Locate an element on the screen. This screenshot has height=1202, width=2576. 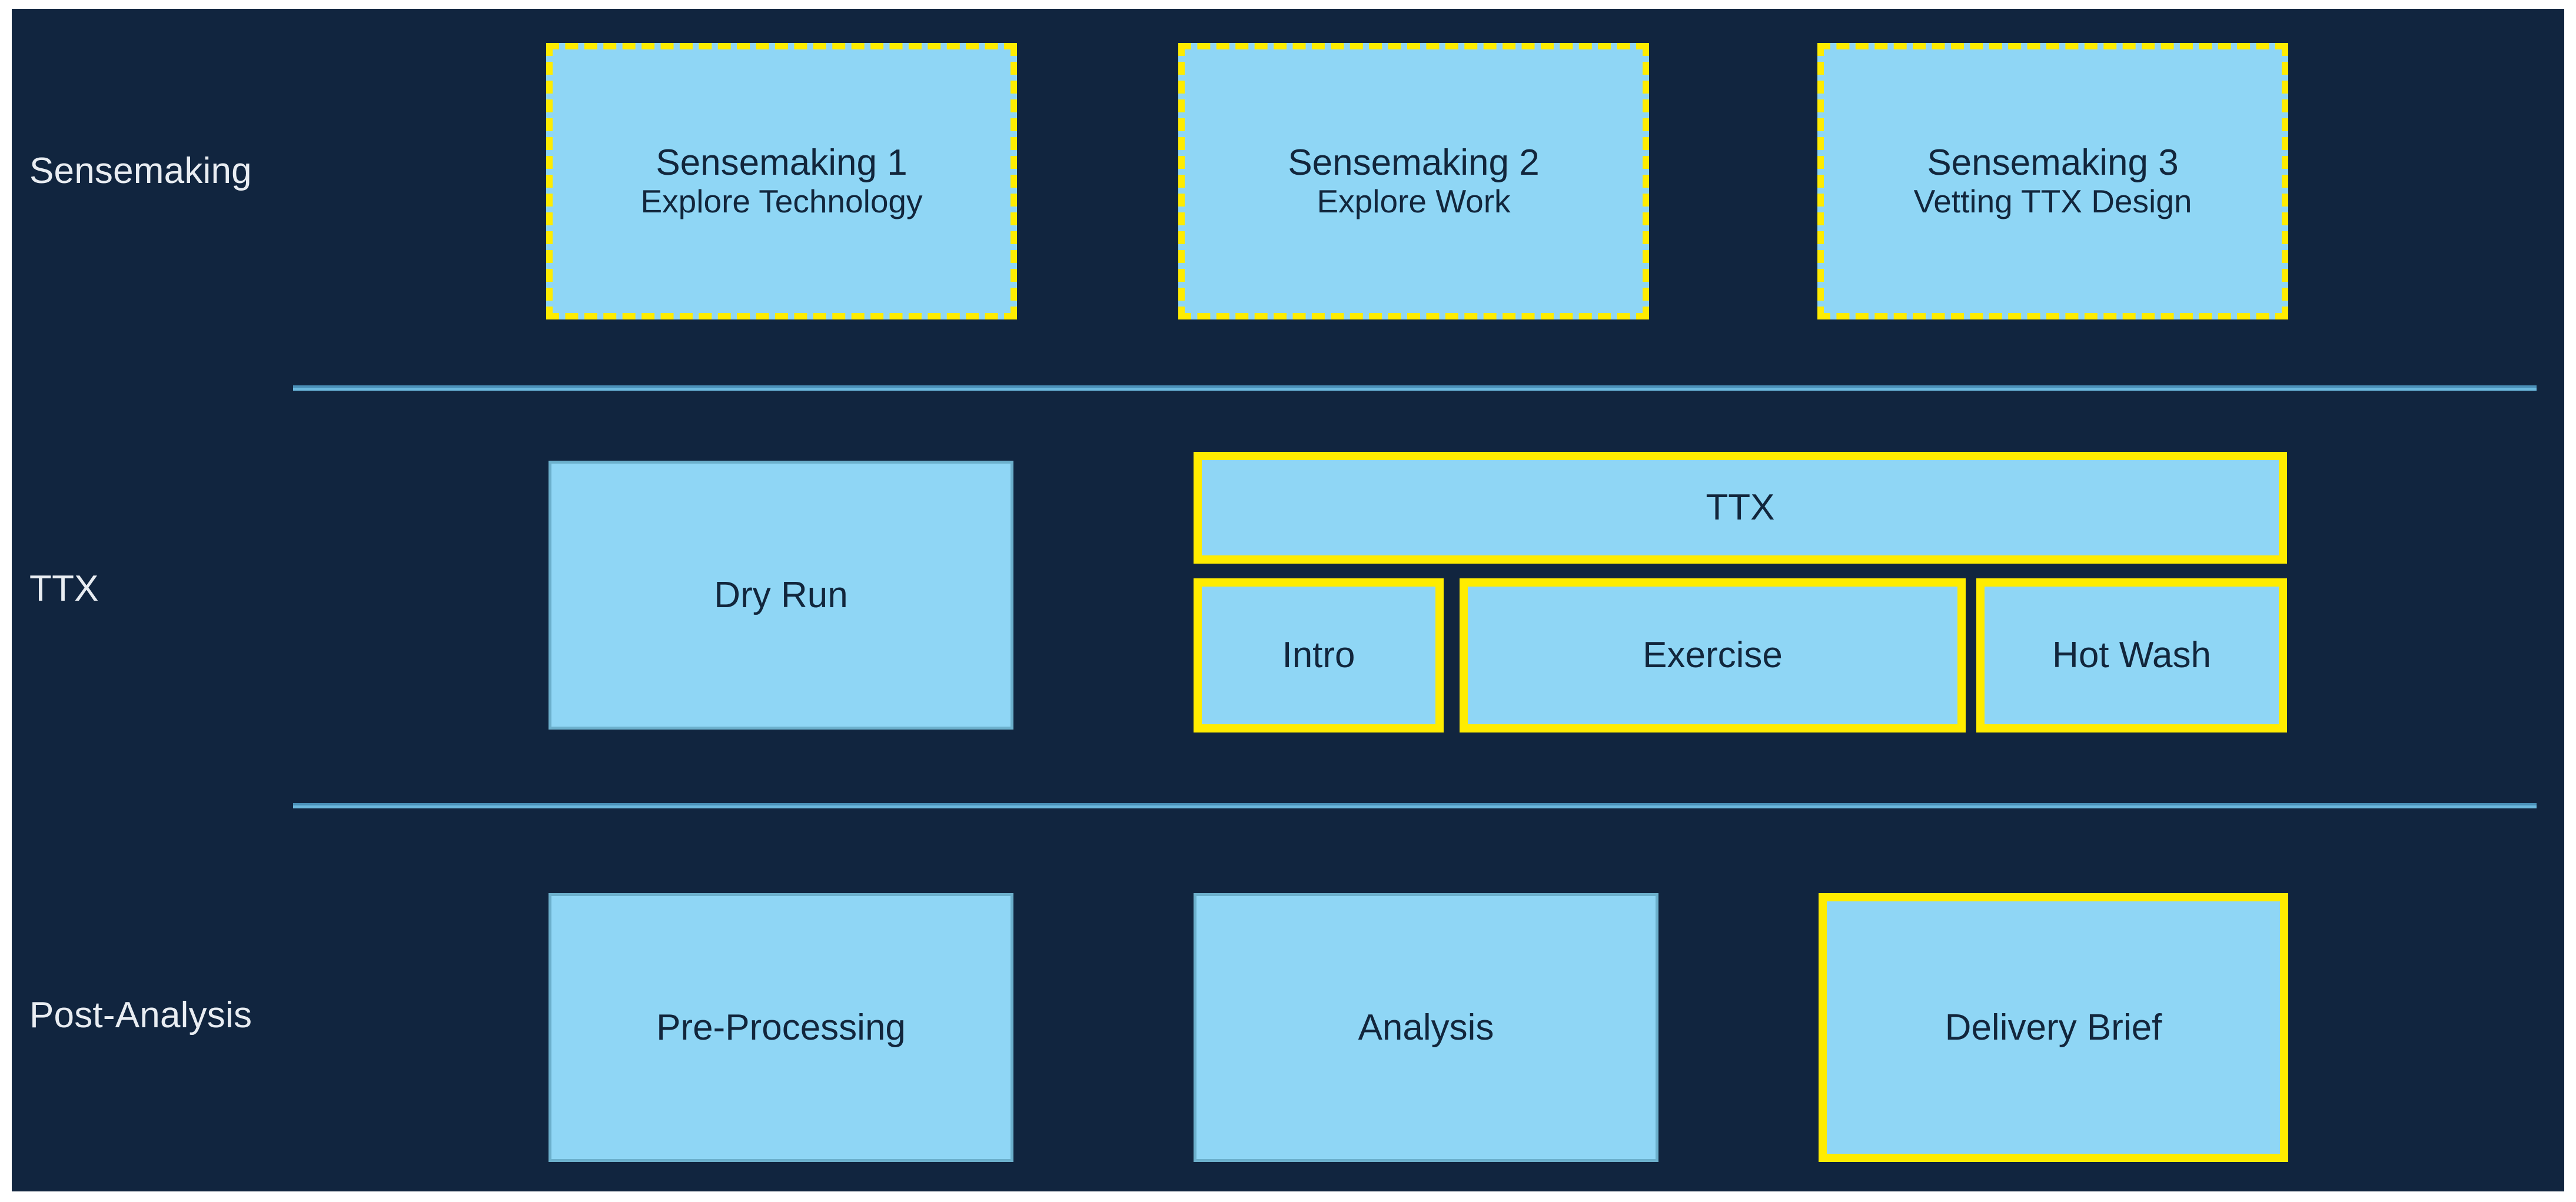
box-label: Dry Run is located at coordinates (781, 594).